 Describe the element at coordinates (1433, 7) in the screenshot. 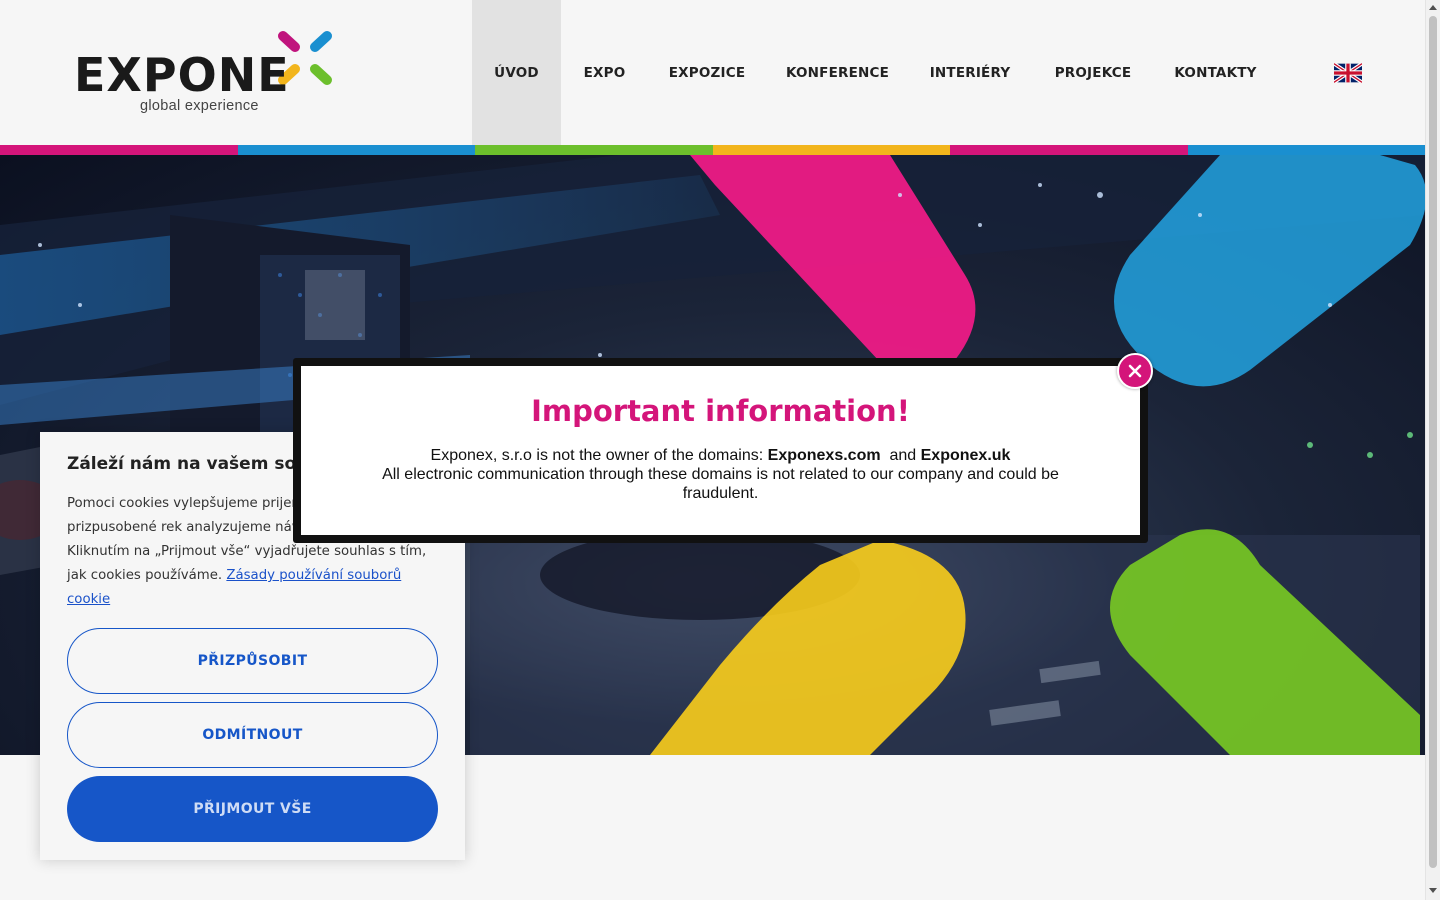

I see `scroll-up-arrow-icon` at that location.